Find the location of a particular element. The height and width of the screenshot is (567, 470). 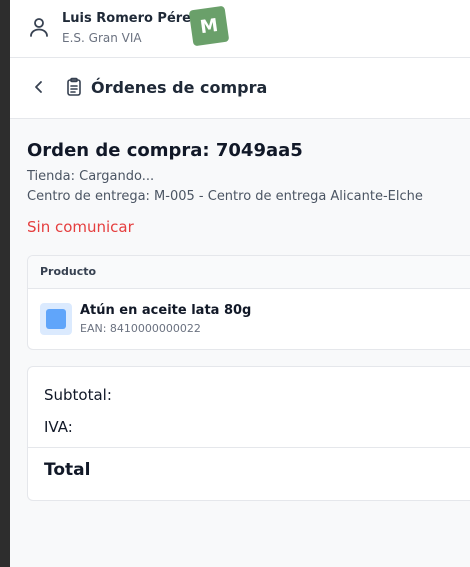

status-label: Sin comunicar is located at coordinates (80, 227).